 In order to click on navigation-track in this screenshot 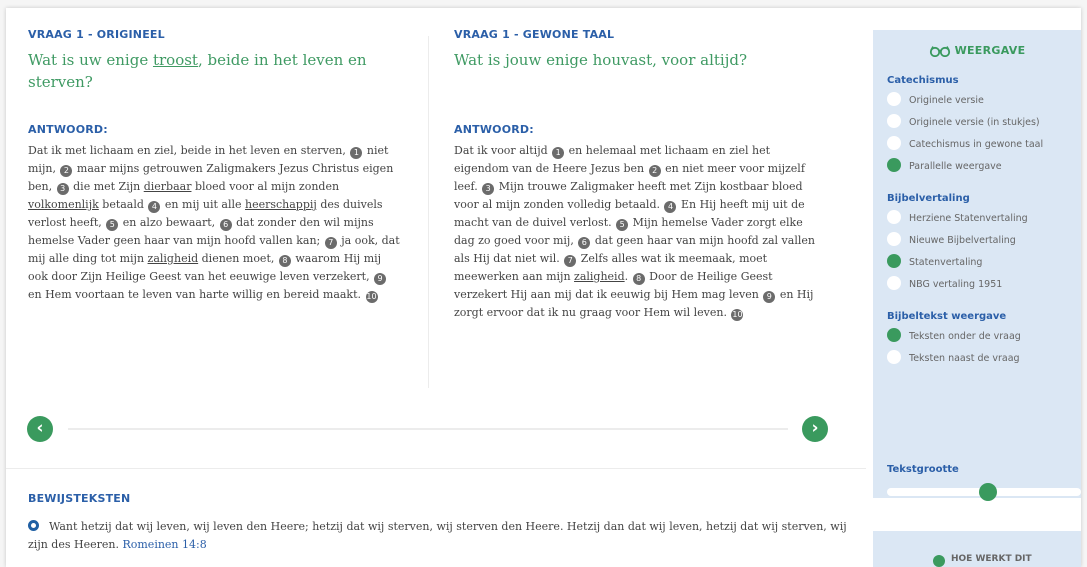, I will do `click(428, 429)`.